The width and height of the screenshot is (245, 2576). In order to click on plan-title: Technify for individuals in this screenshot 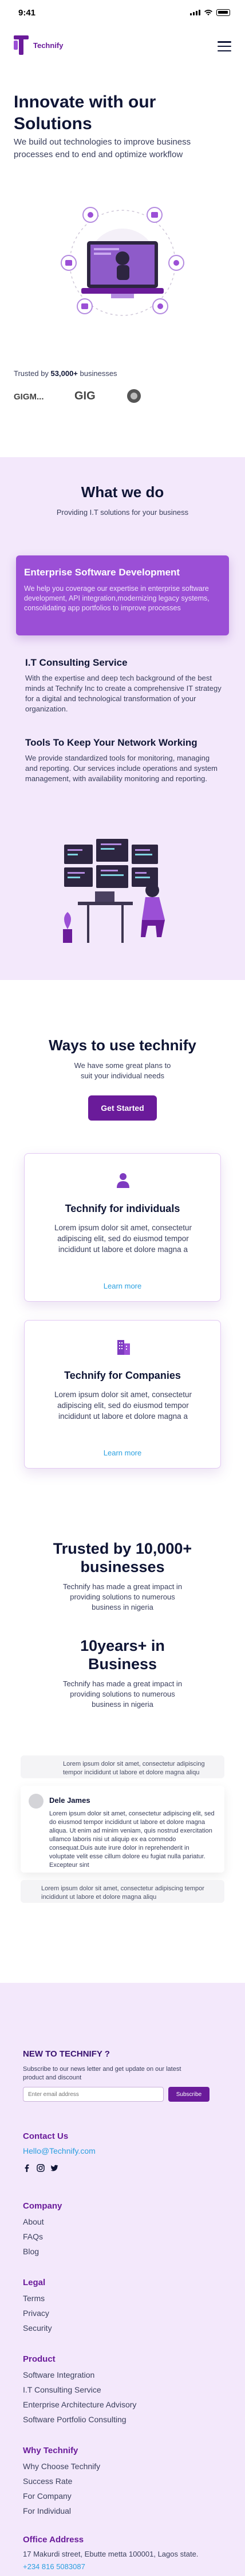, I will do `click(122, 1208)`.